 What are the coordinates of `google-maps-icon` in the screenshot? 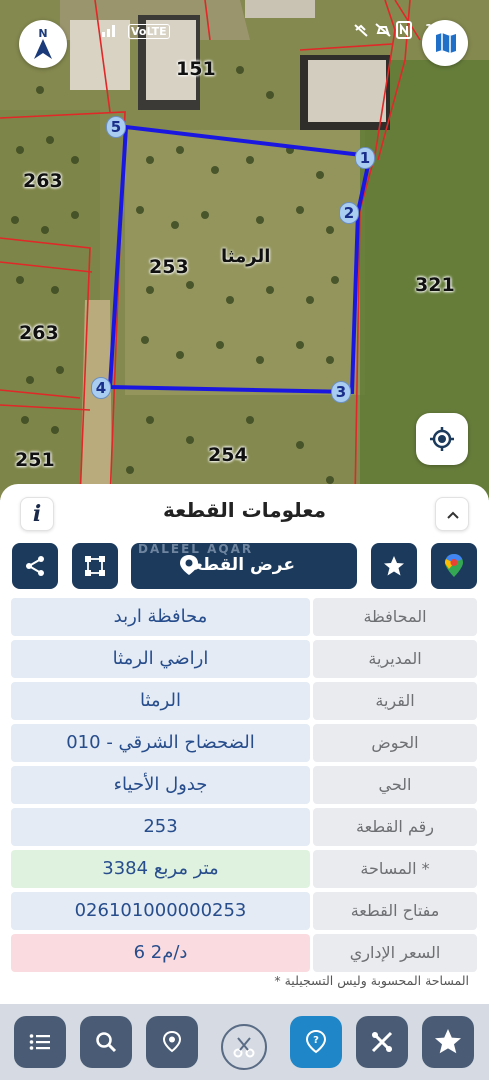 It's located at (454, 565).